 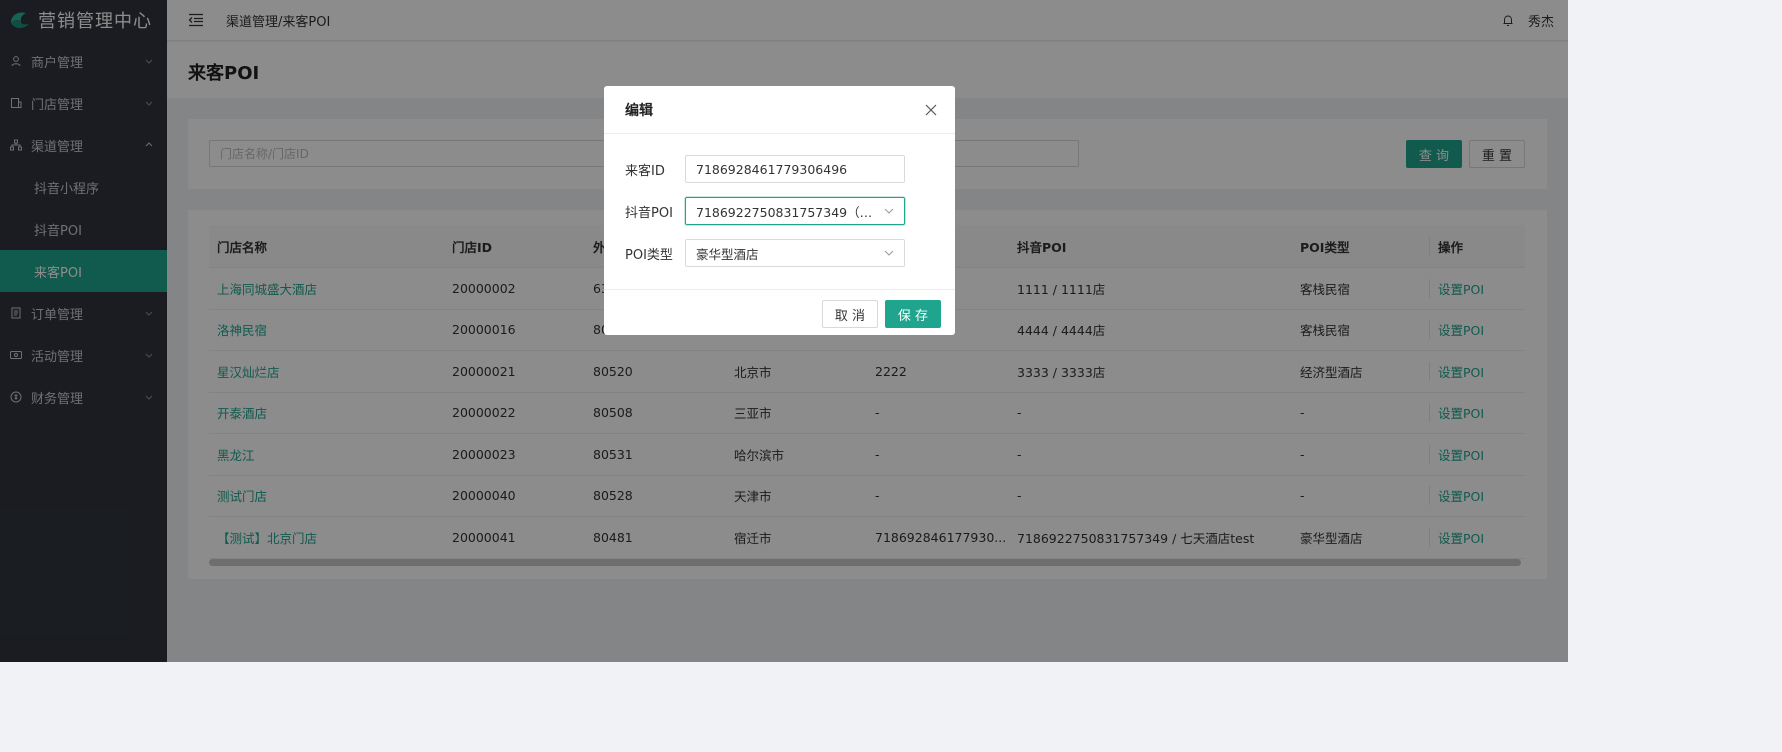 I want to click on form-row-laike-id: 来客ID 7186928461779306496, so click(x=765, y=169).